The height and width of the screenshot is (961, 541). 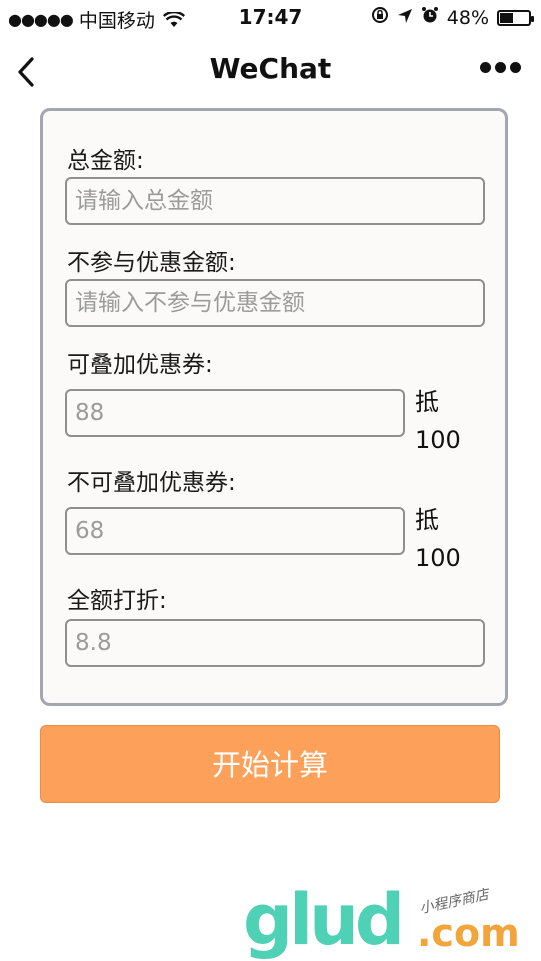 I want to click on battery-icon, so click(x=515, y=17).